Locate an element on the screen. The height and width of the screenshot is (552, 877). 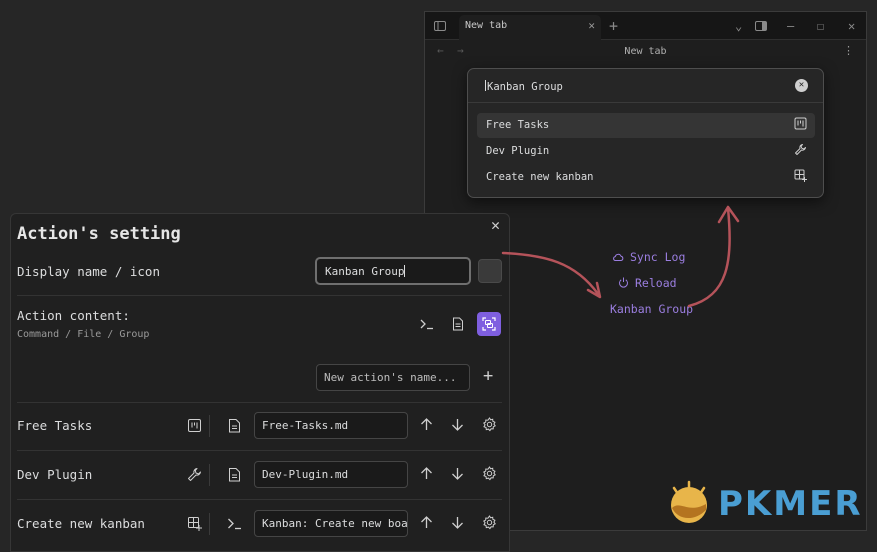
action-name: Free Tasks is located at coordinates (55, 425).